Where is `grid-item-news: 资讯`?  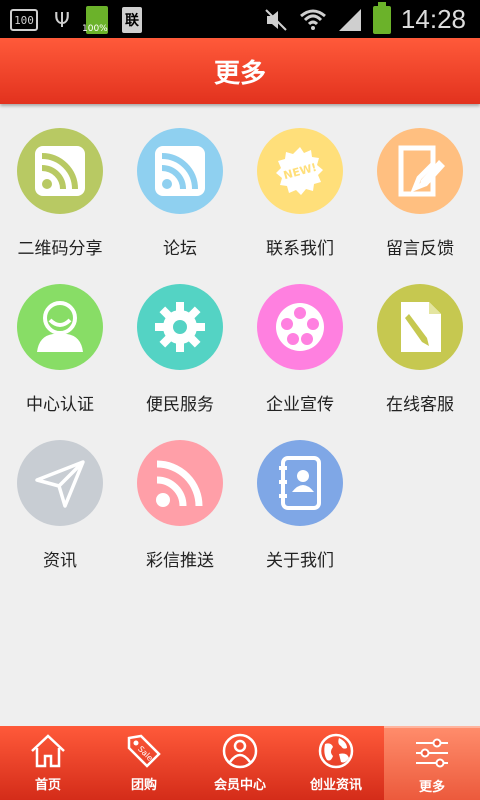 grid-item-news: 资讯 is located at coordinates (60, 509).